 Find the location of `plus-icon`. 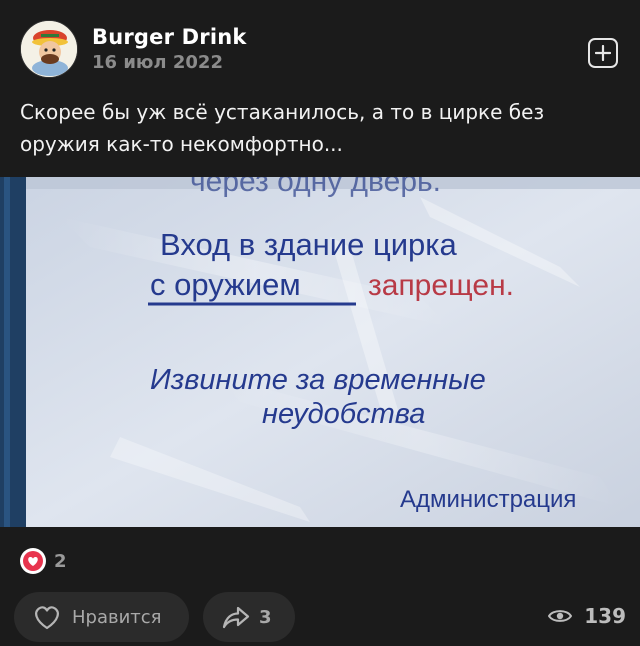

plus-icon is located at coordinates (603, 53).